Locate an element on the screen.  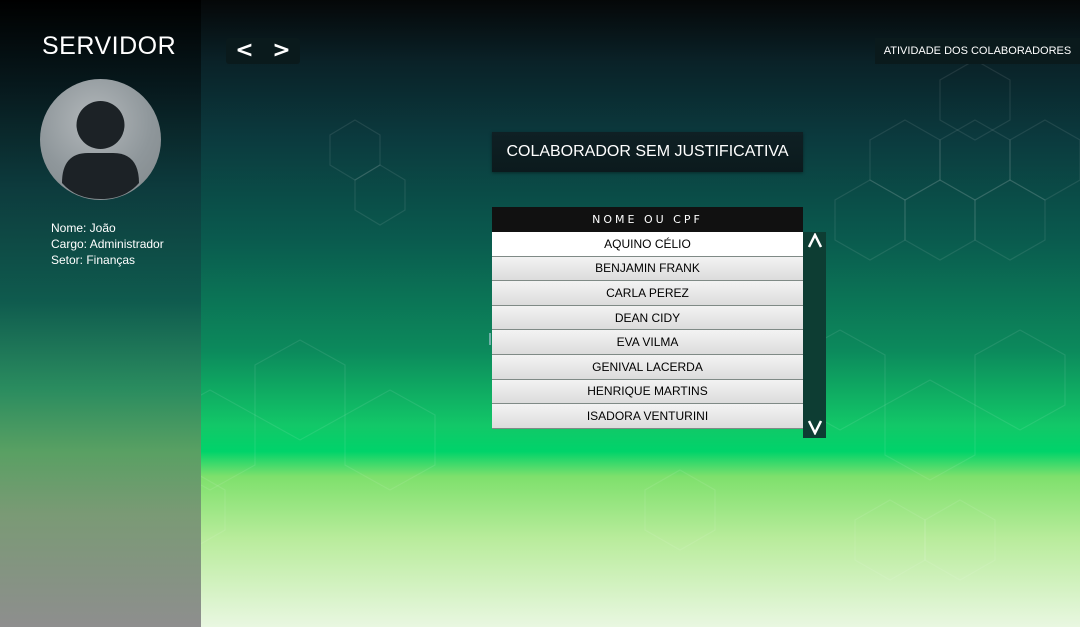
list-item: HENRIQUE MARTINS is located at coordinates (647, 392).